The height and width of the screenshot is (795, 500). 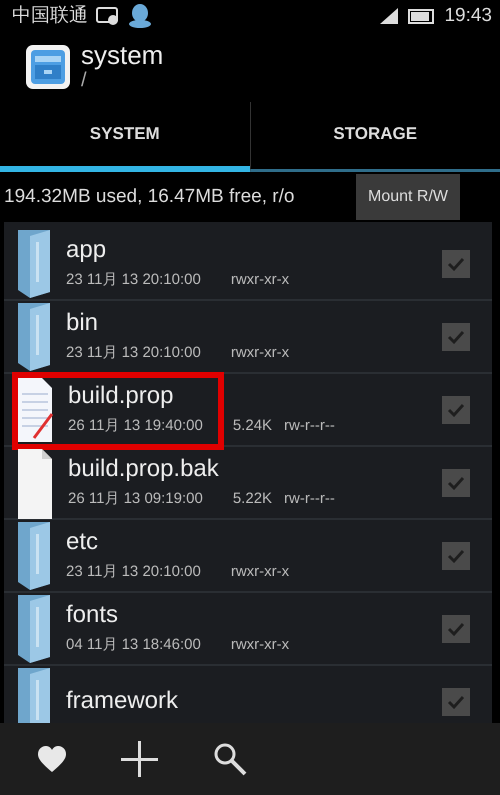 I want to click on file-size: 5.24K, so click(x=252, y=426).